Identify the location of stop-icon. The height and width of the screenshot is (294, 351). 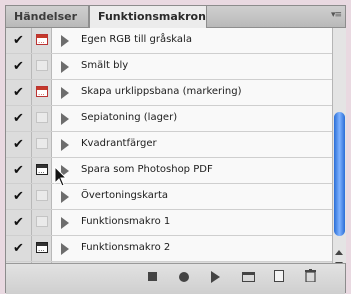
(152, 276).